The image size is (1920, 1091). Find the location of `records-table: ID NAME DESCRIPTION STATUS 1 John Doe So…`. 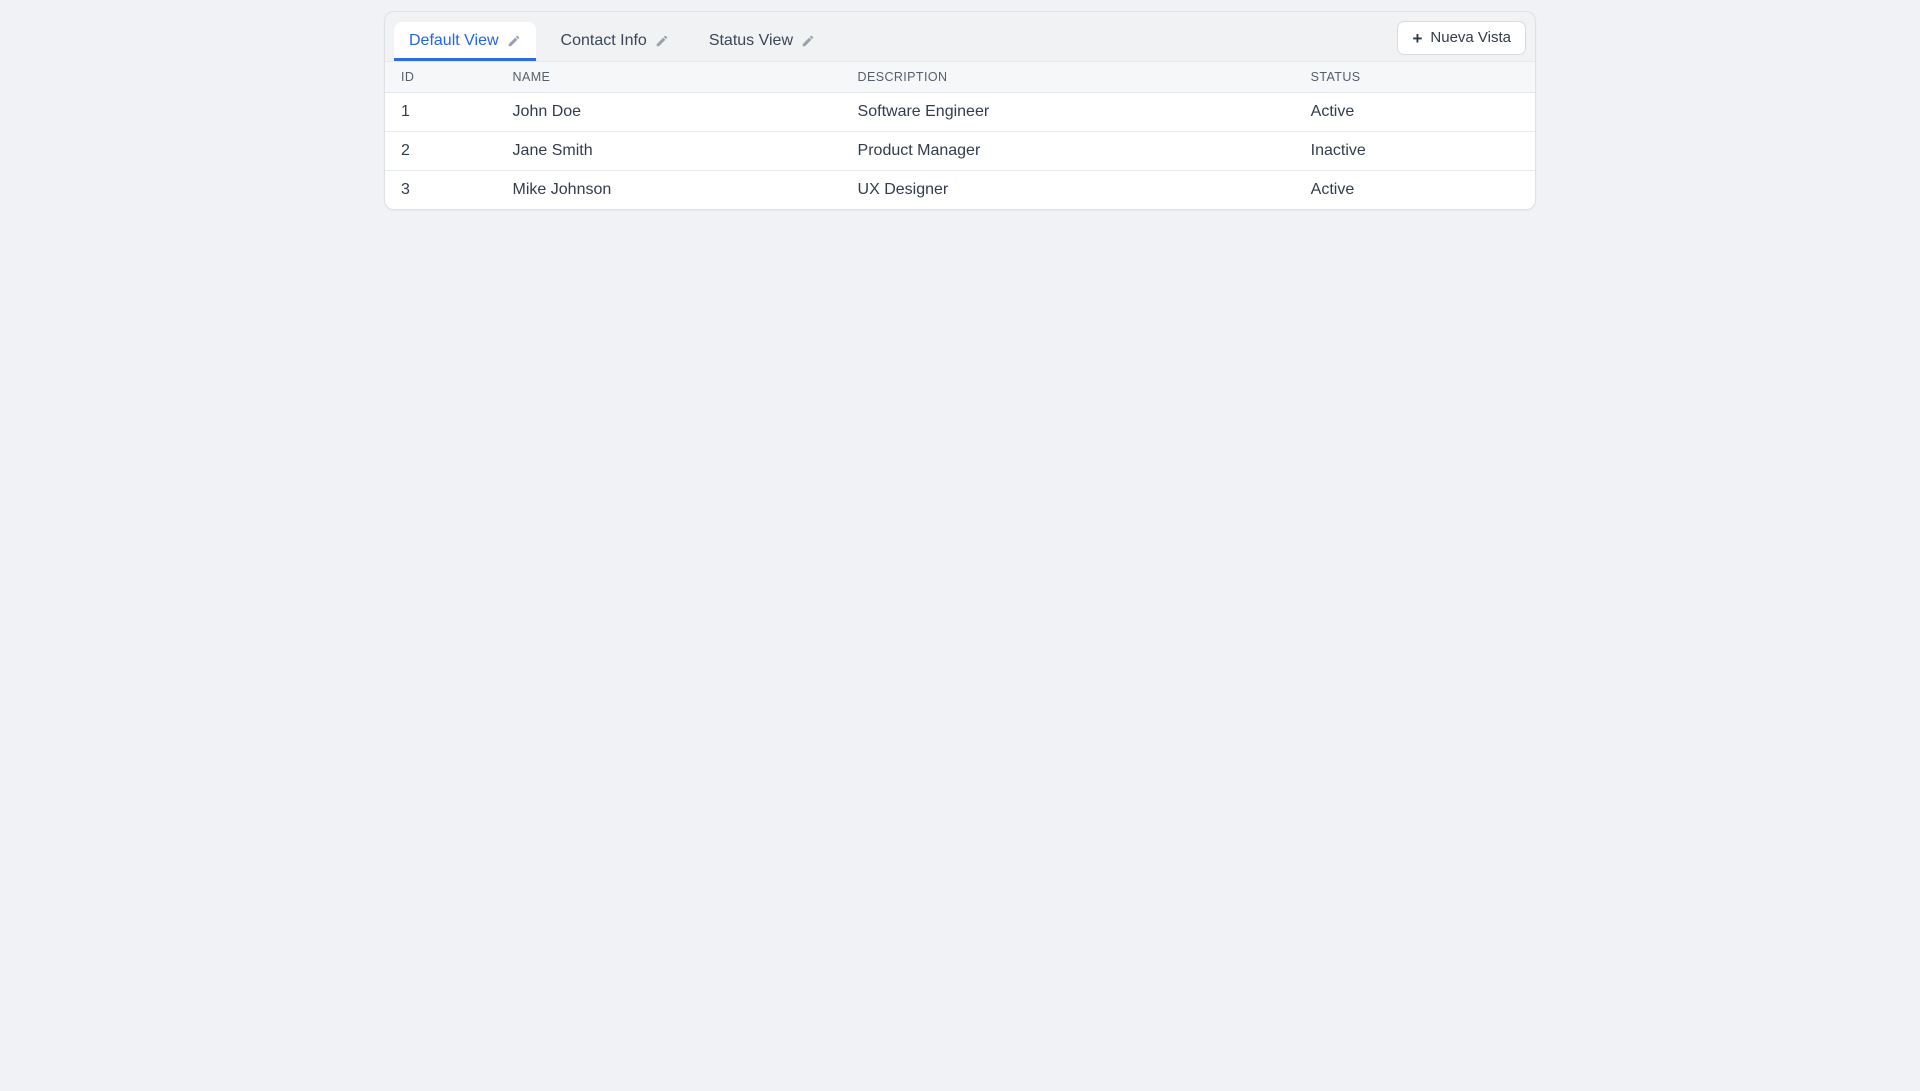

records-table: ID NAME DESCRIPTION STATUS 1 John Doe So… is located at coordinates (960, 135).